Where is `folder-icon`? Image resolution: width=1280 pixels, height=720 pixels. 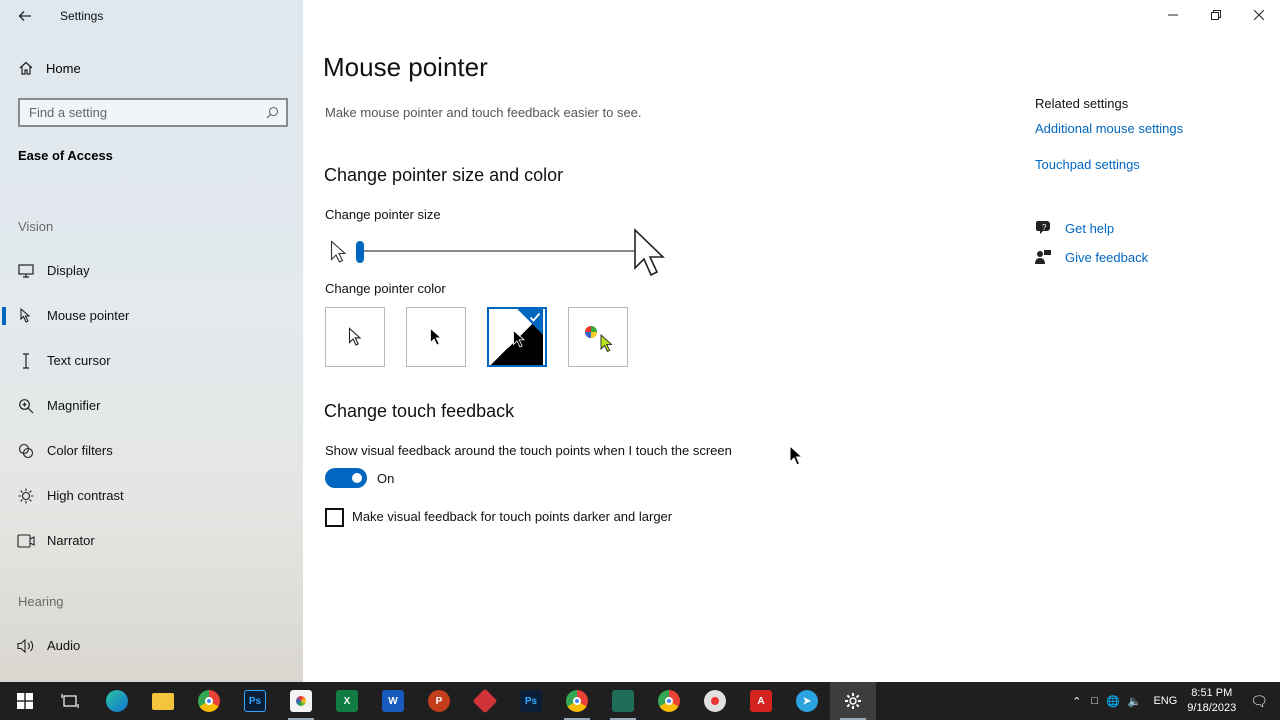 folder-icon is located at coordinates (163, 701).